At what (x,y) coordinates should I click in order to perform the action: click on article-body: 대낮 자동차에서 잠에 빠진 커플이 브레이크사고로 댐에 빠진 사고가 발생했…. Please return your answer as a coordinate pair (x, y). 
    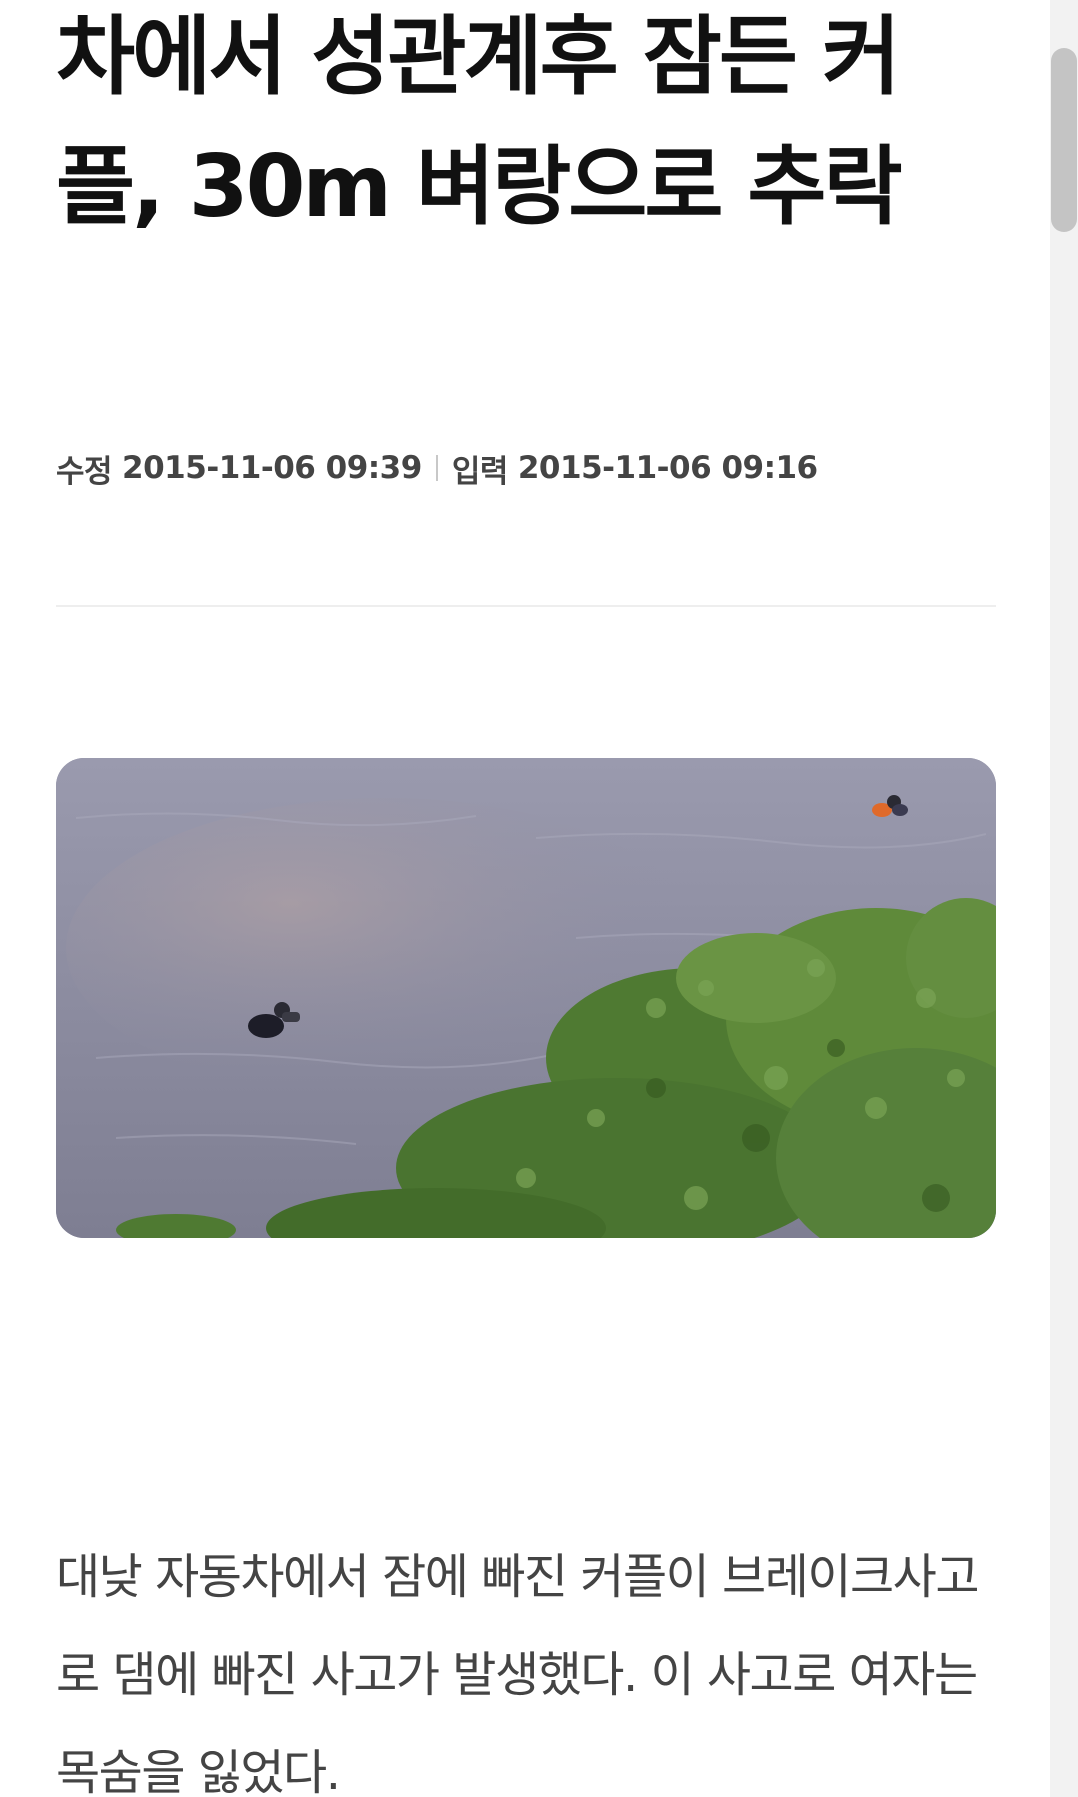
    Looking at the image, I should click on (518, 1673).